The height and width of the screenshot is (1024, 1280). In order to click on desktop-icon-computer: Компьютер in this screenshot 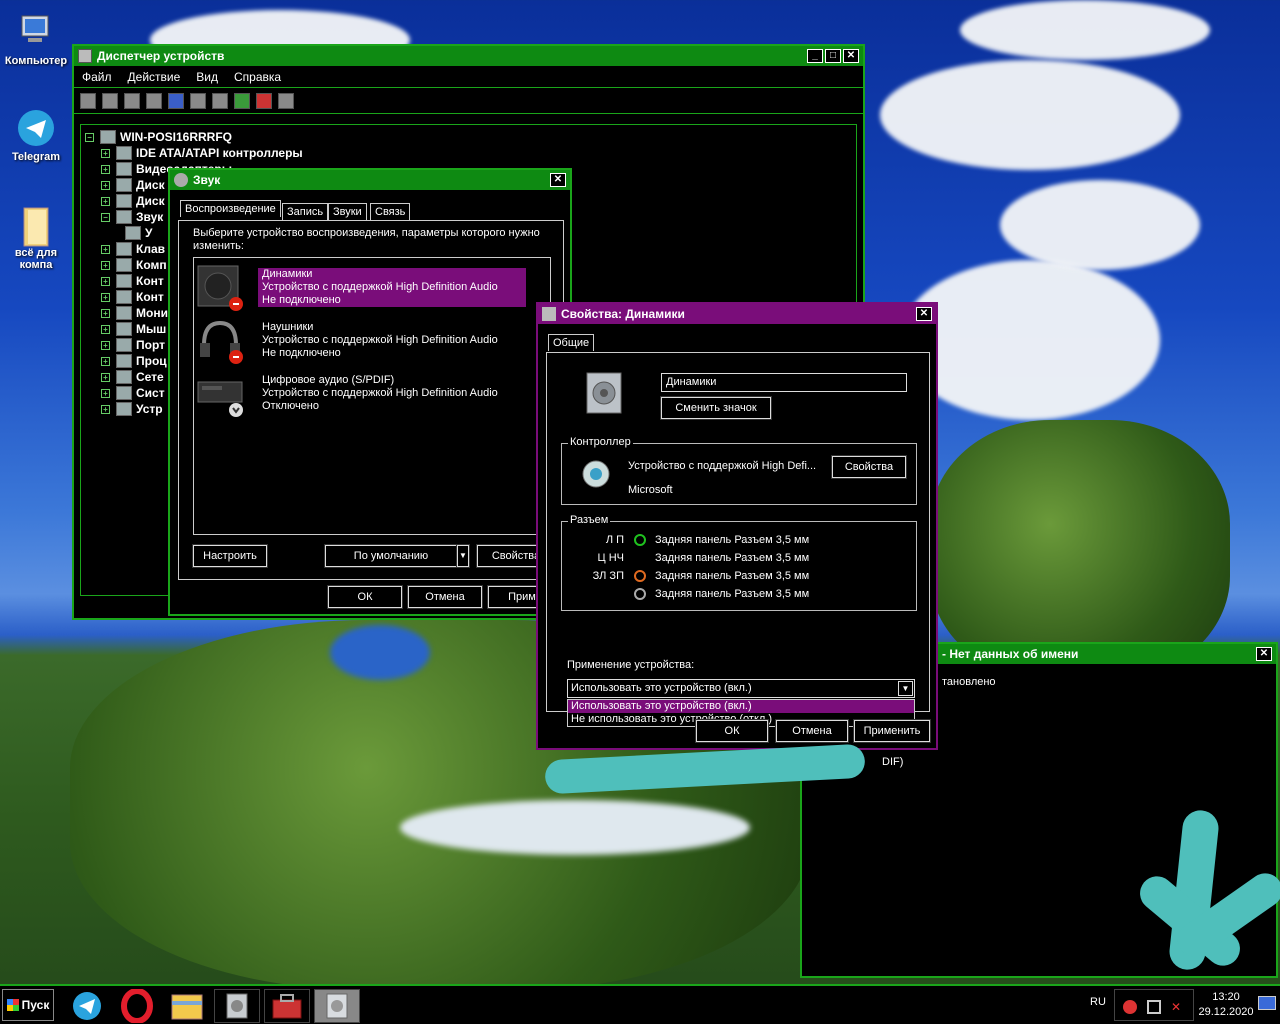, I will do `click(36, 39)`.